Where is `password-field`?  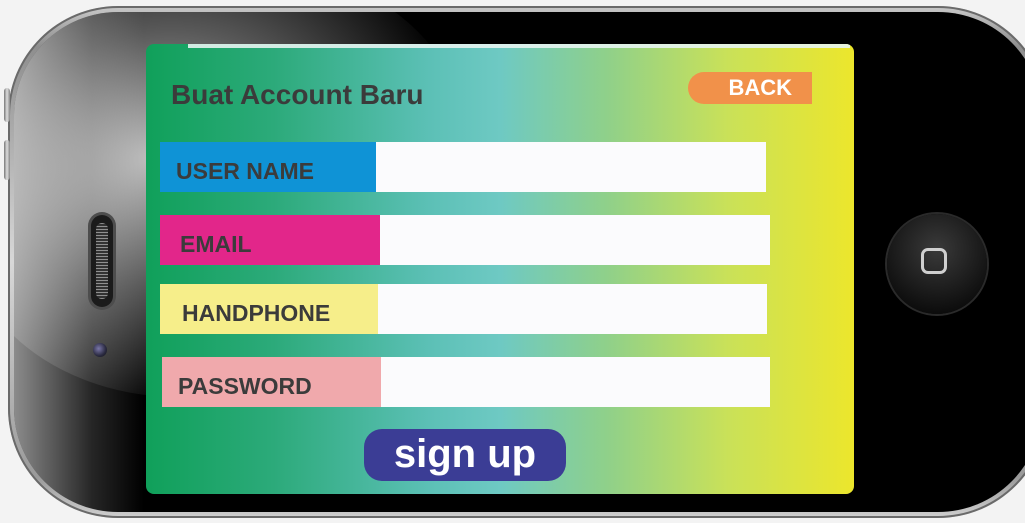
password-field is located at coordinates (575, 382).